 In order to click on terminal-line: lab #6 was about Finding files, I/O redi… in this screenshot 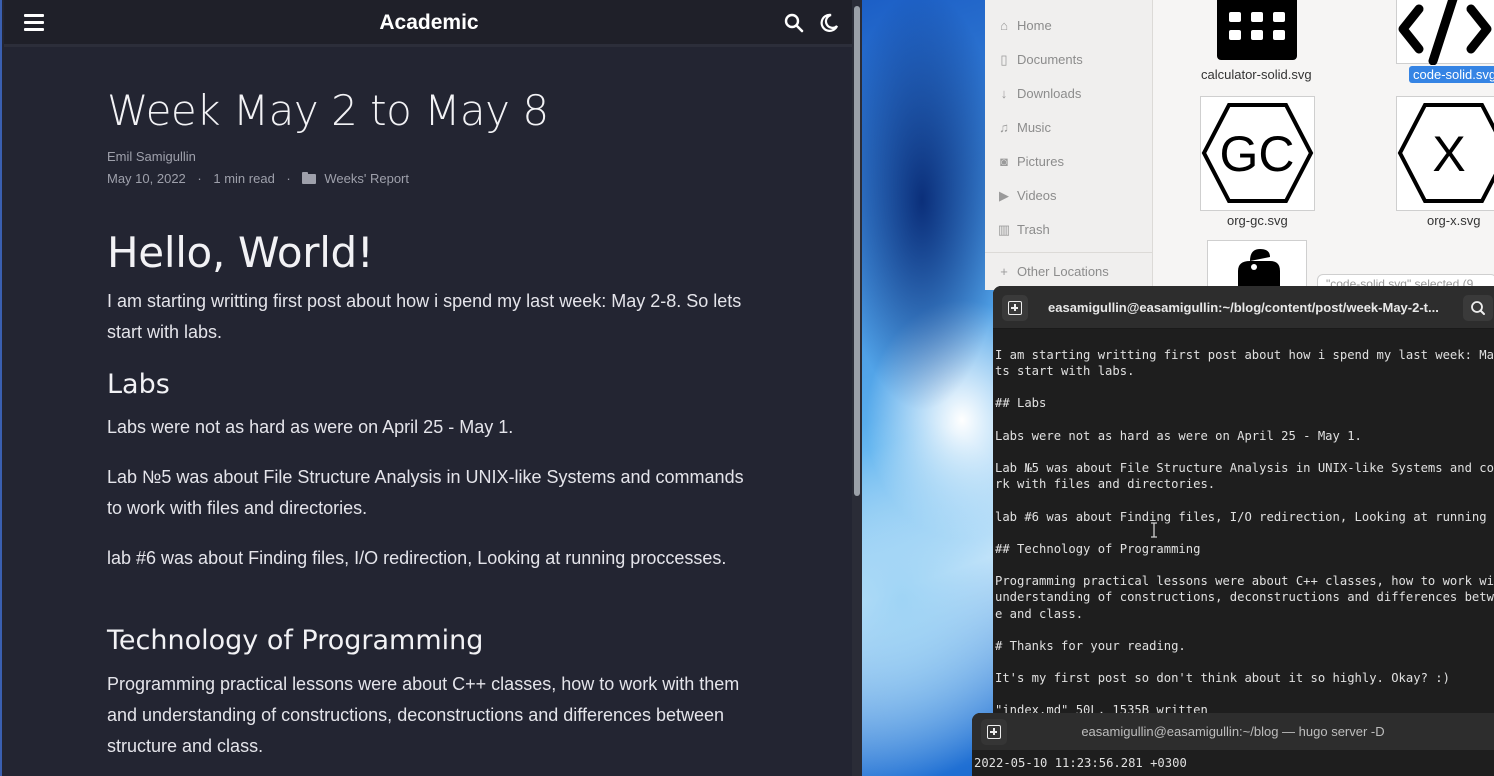, I will do `click(1244, 516)`.